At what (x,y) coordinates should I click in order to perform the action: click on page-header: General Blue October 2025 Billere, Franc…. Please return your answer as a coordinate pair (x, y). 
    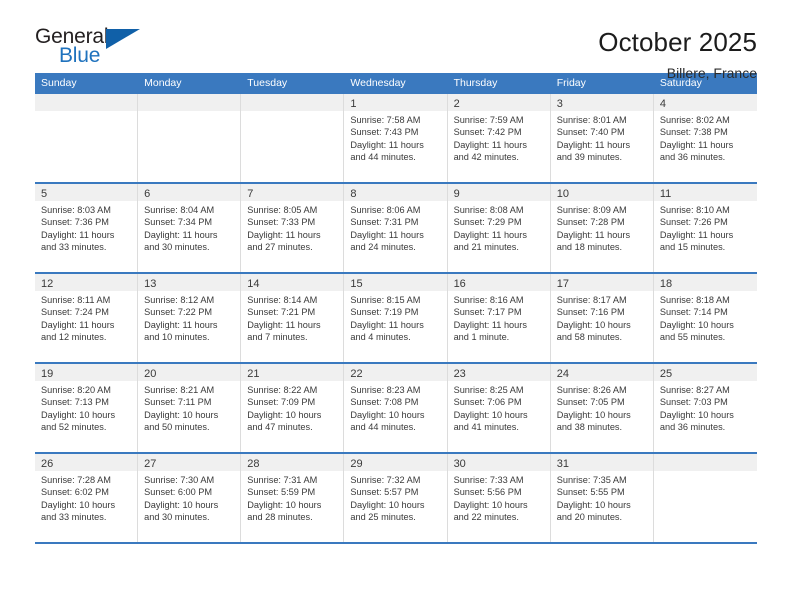
    Looking at the image, I should click on (396, 40).